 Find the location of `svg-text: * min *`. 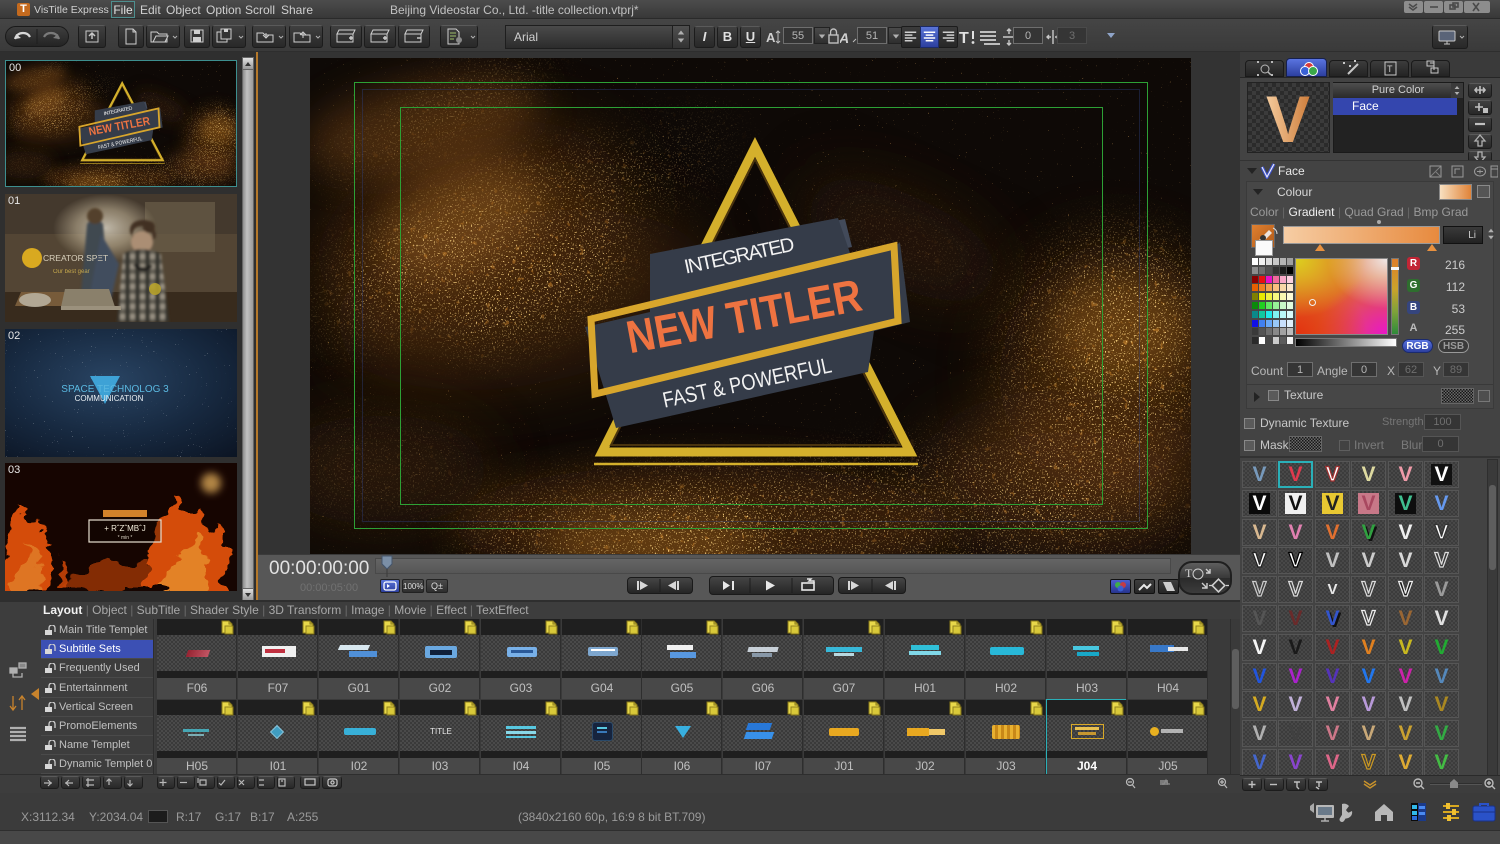

svg-text: * min * is located at coordinates (125, 538).